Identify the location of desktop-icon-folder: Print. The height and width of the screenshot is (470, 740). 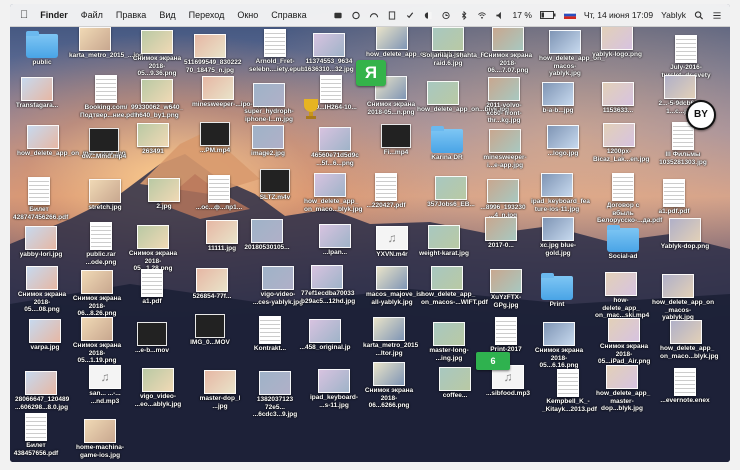
(557, 291).